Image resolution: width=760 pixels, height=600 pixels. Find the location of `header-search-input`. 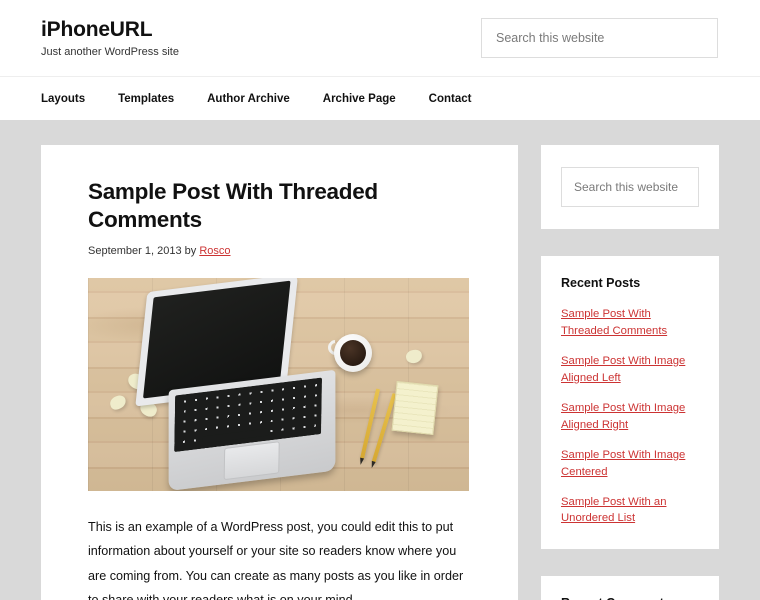

header-search-input is located at coordinates (599, 38).